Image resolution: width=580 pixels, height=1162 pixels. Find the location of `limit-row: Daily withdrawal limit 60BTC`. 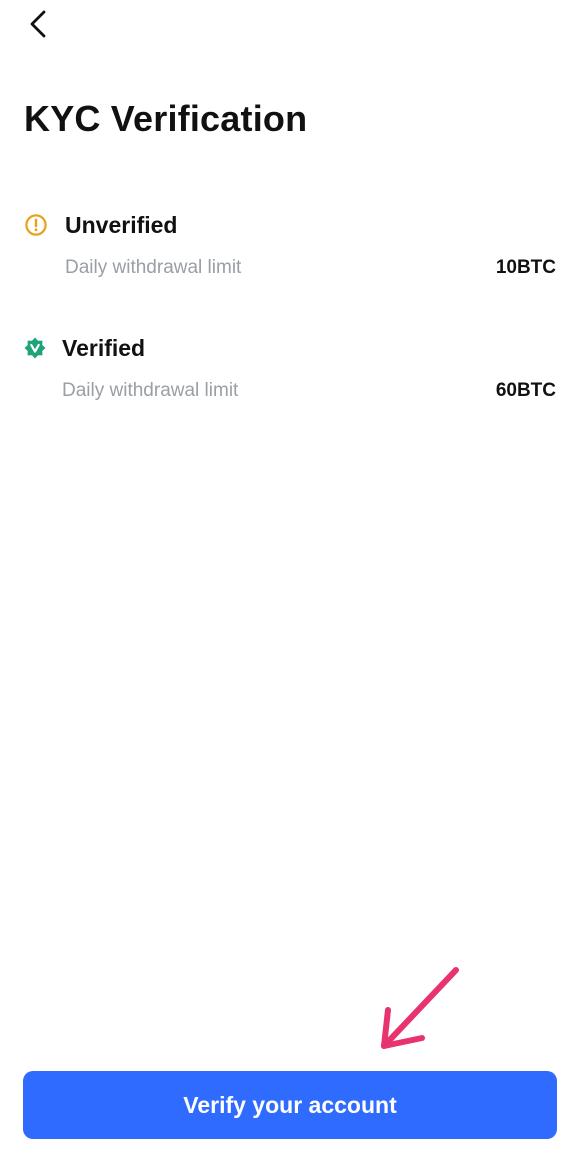

limit-row: Daily withdrawal limit 60BTC is located at coordinates (290, 391).